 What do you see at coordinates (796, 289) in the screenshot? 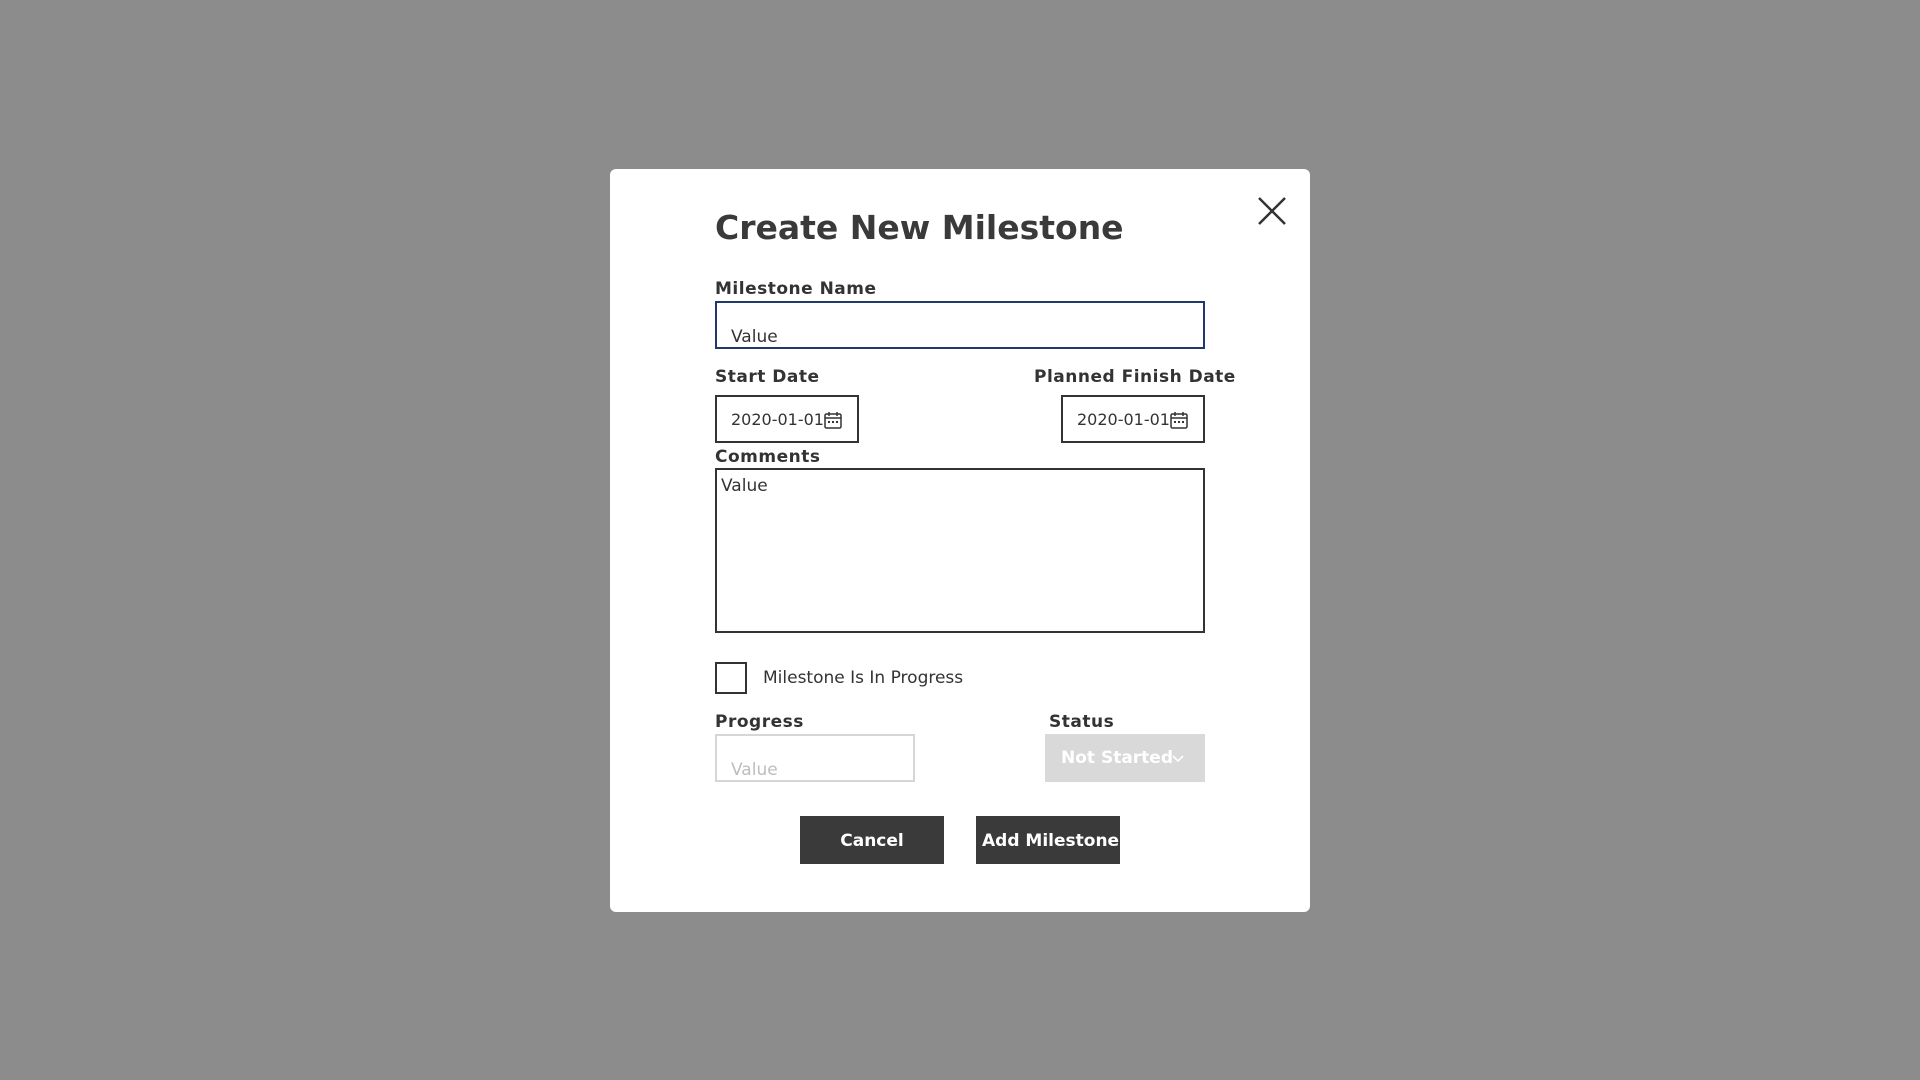
I see `milestone-name-label: Milestone Name` at bounding box center [796, 289].